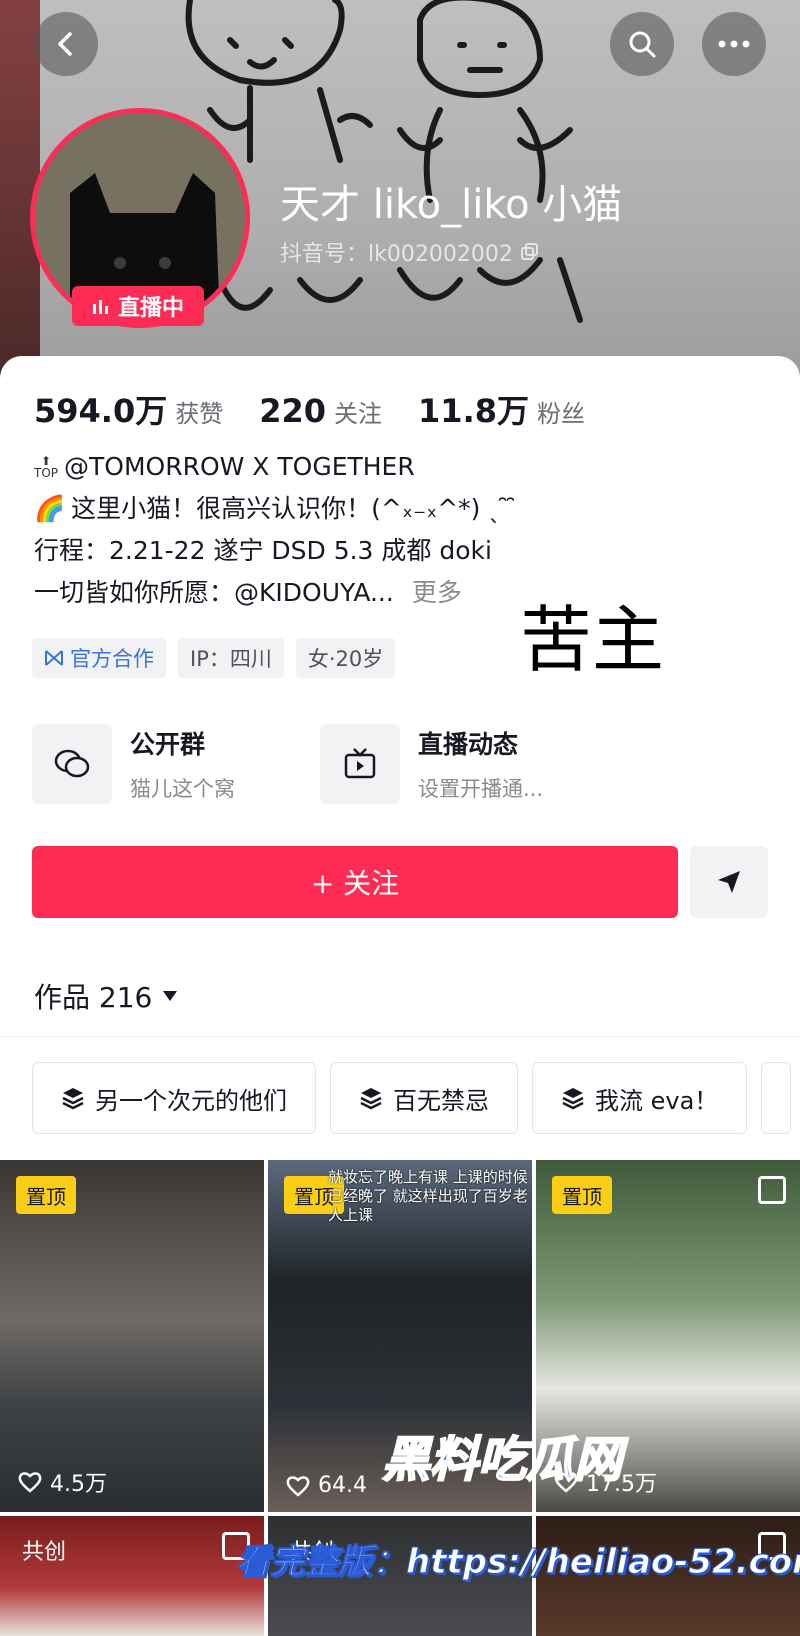 Image resolution: width=800 pixels, height=1636 pixels. Describe the element at coordinates (132, 1576) in the screenshot. I see `video-tile: 共创` at that location.